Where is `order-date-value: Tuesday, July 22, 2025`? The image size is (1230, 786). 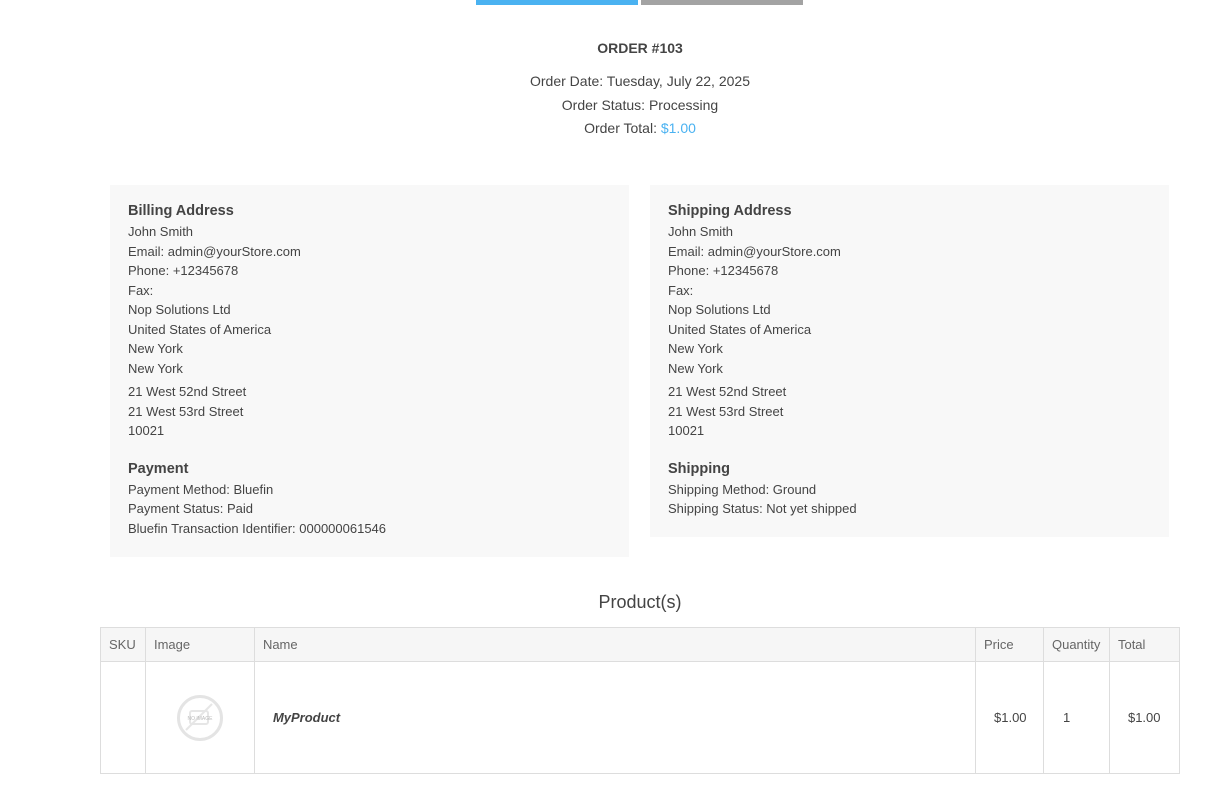
order-date-value: Tuesday, July 22, 2025 is located at coordinates (678, 81).